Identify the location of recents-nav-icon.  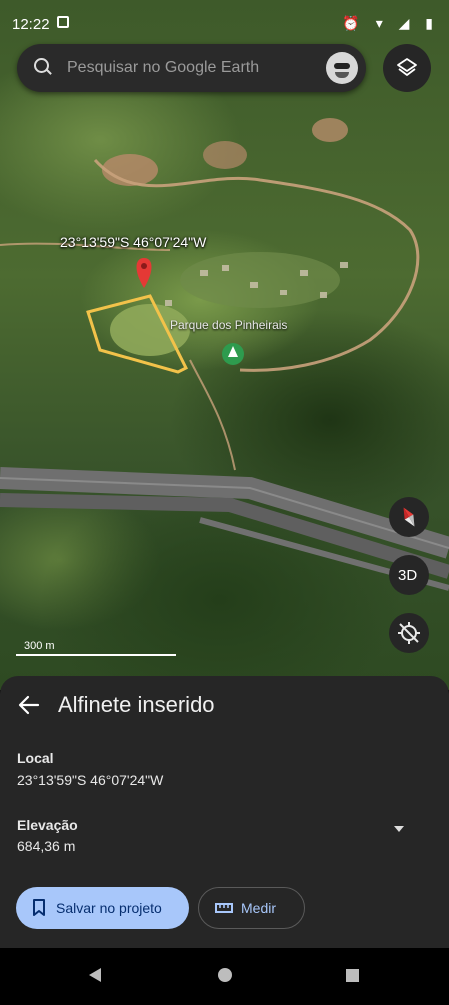
(352, 975).